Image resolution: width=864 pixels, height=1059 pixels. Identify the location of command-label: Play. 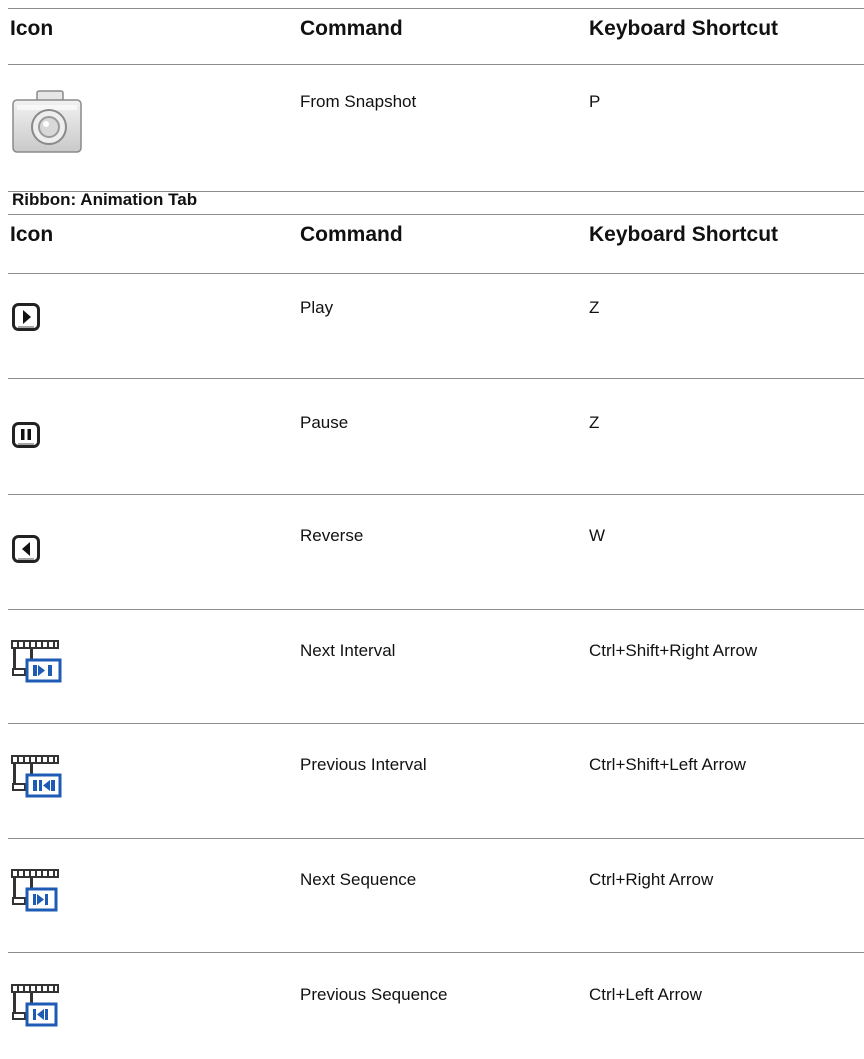
(317, 307).